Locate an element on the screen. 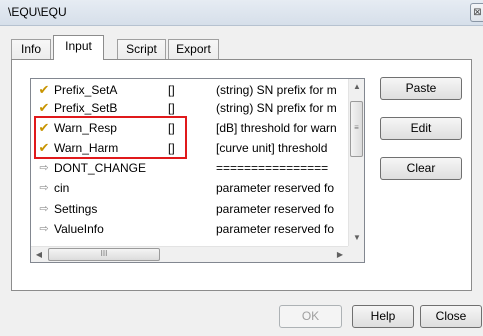 Image resolution: width=483 pixels, height=336 pixels. scroll-down-icon: ▼ is located at coordinates (356, 238).